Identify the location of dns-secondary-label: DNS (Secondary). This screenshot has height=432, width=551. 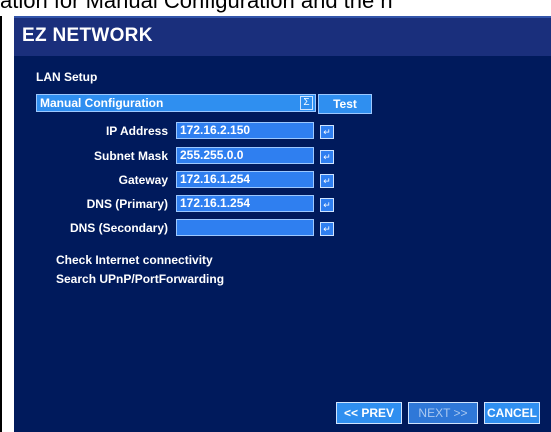
(118, 228).